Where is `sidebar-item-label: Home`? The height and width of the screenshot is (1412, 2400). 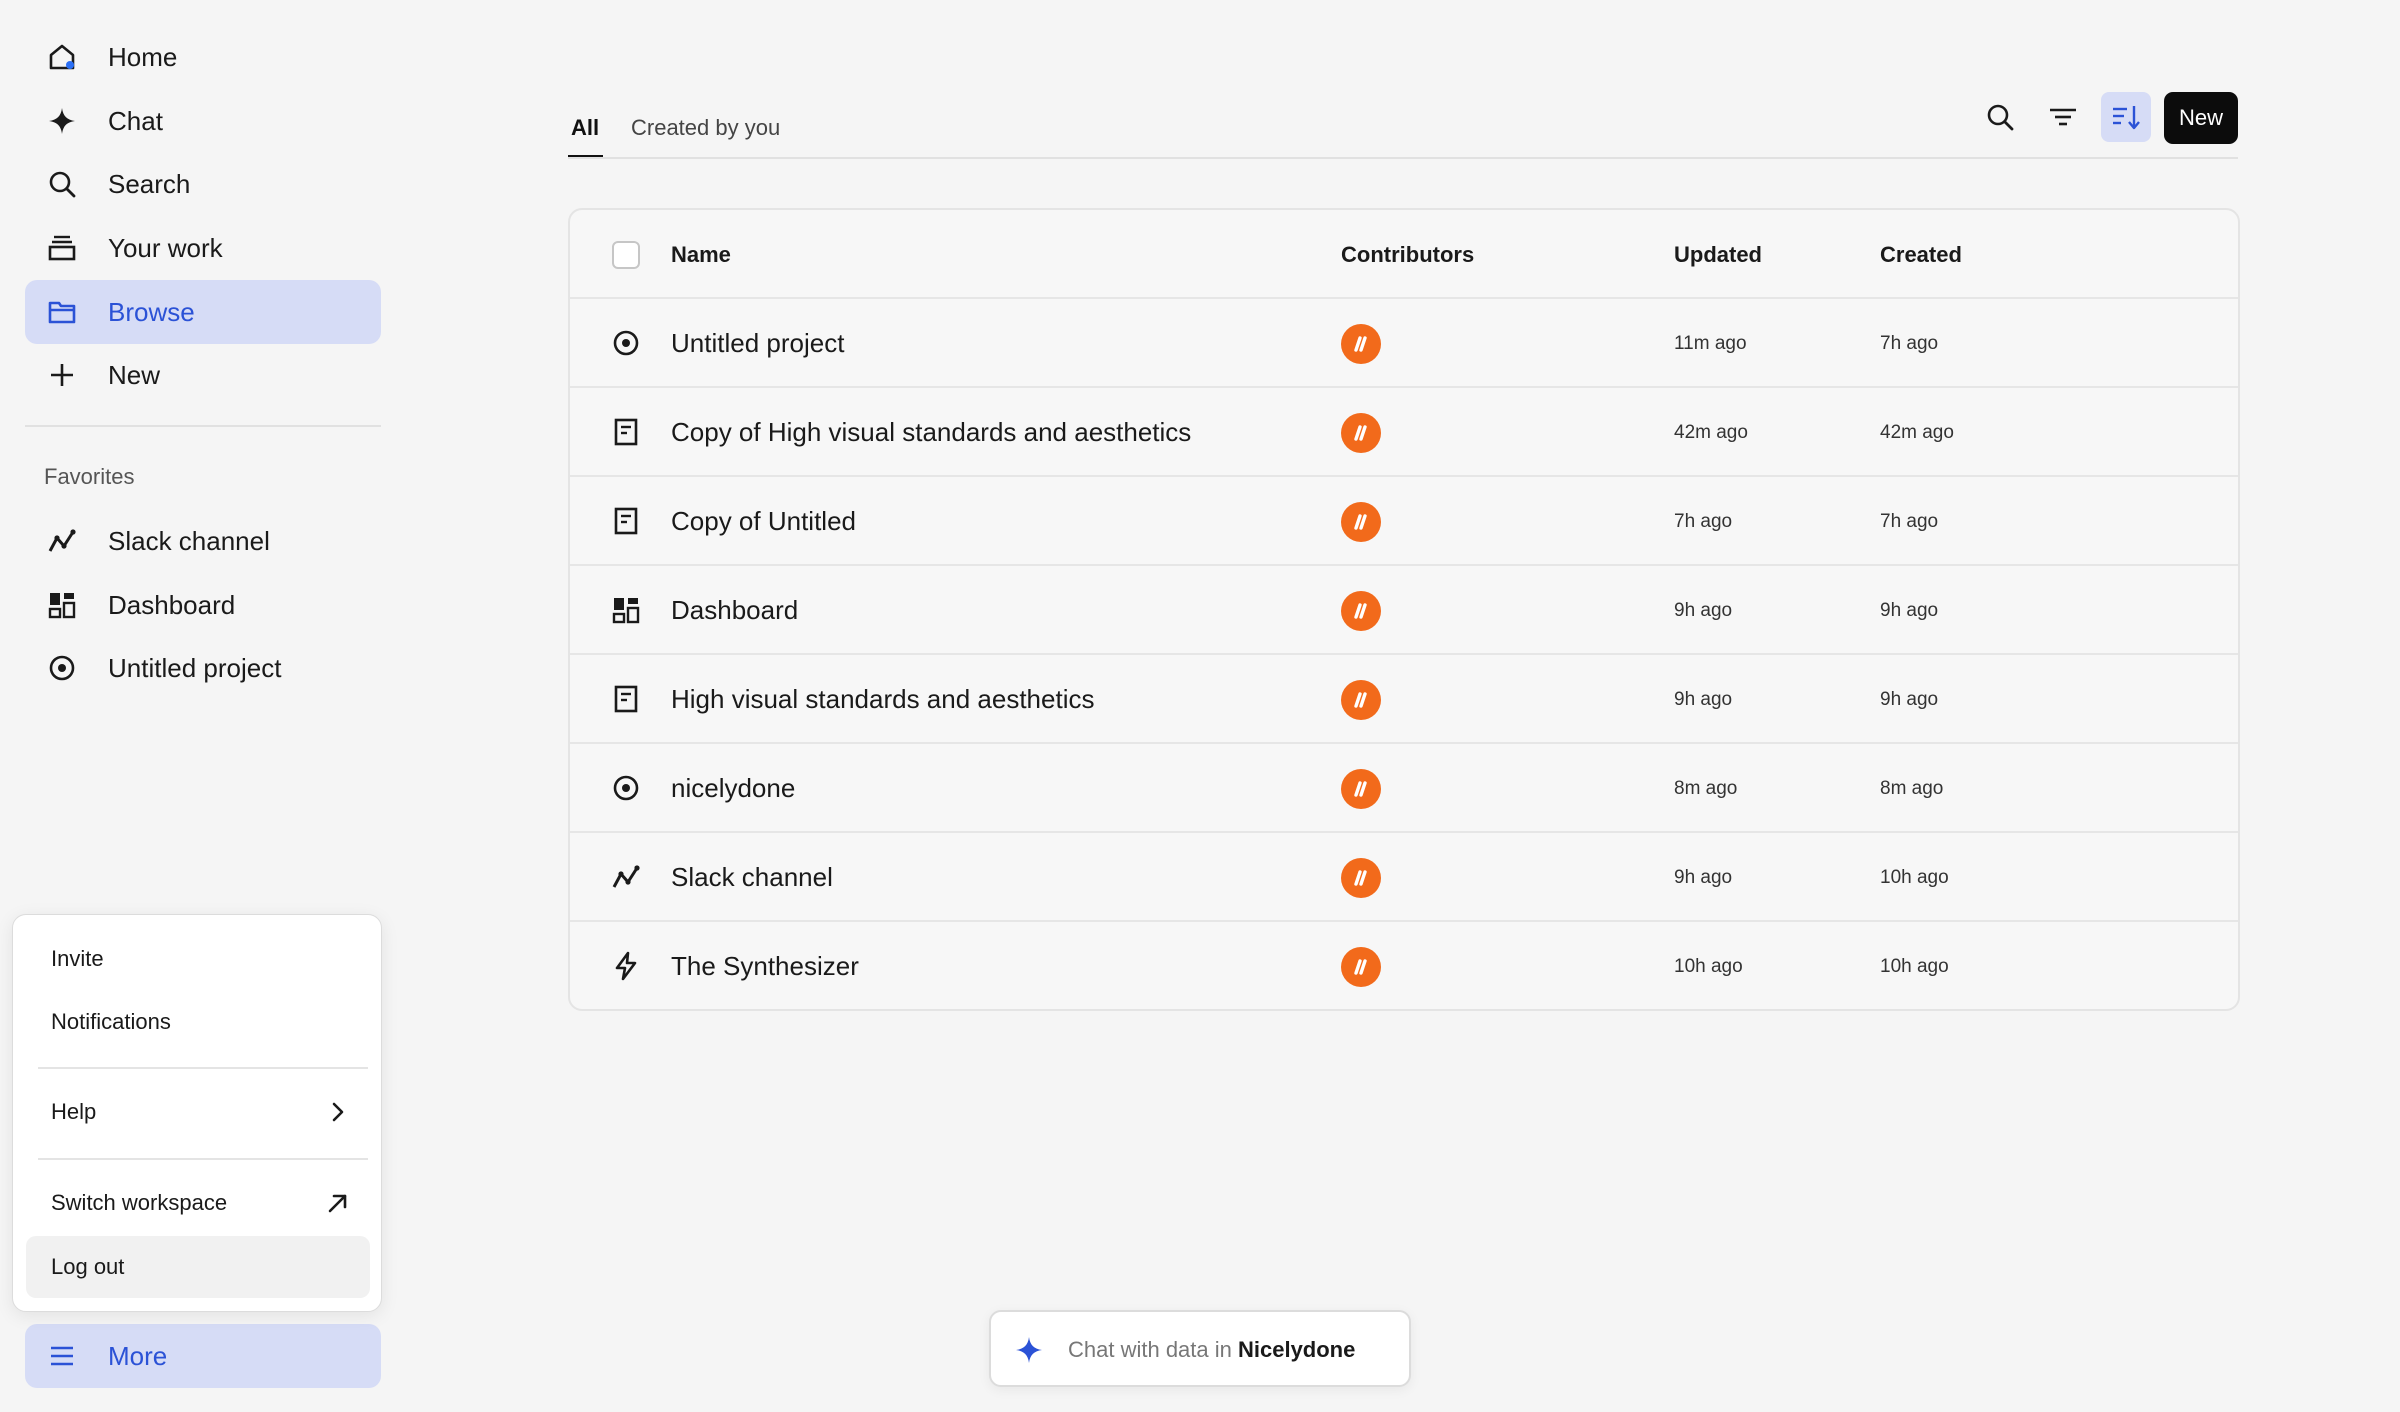 sidebar-item-label: Home is located at coordinates (143, 56).